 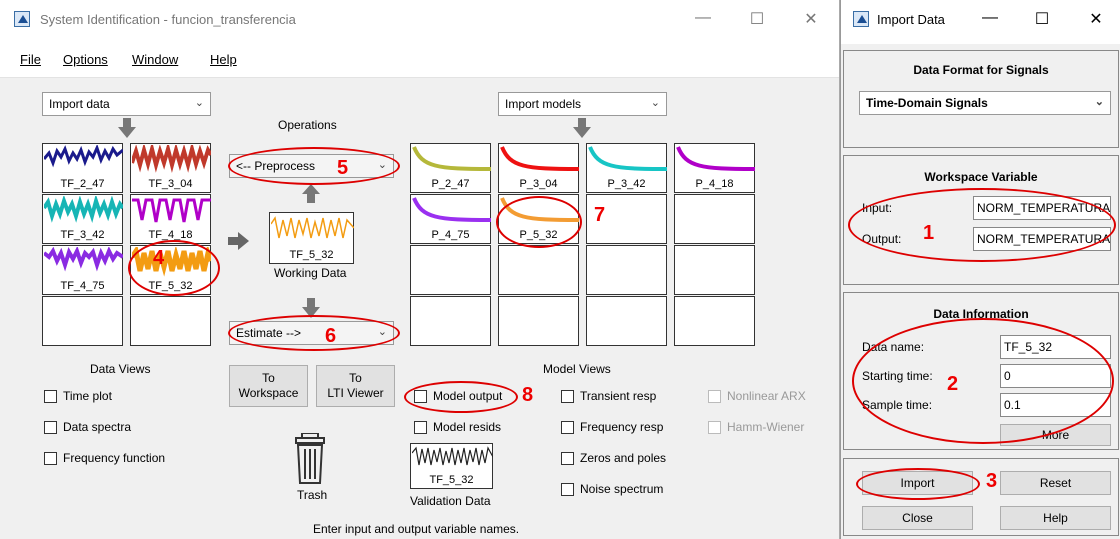 I want to click on data-tile-tf475: TF_4_75, so click(x=82, y=270).